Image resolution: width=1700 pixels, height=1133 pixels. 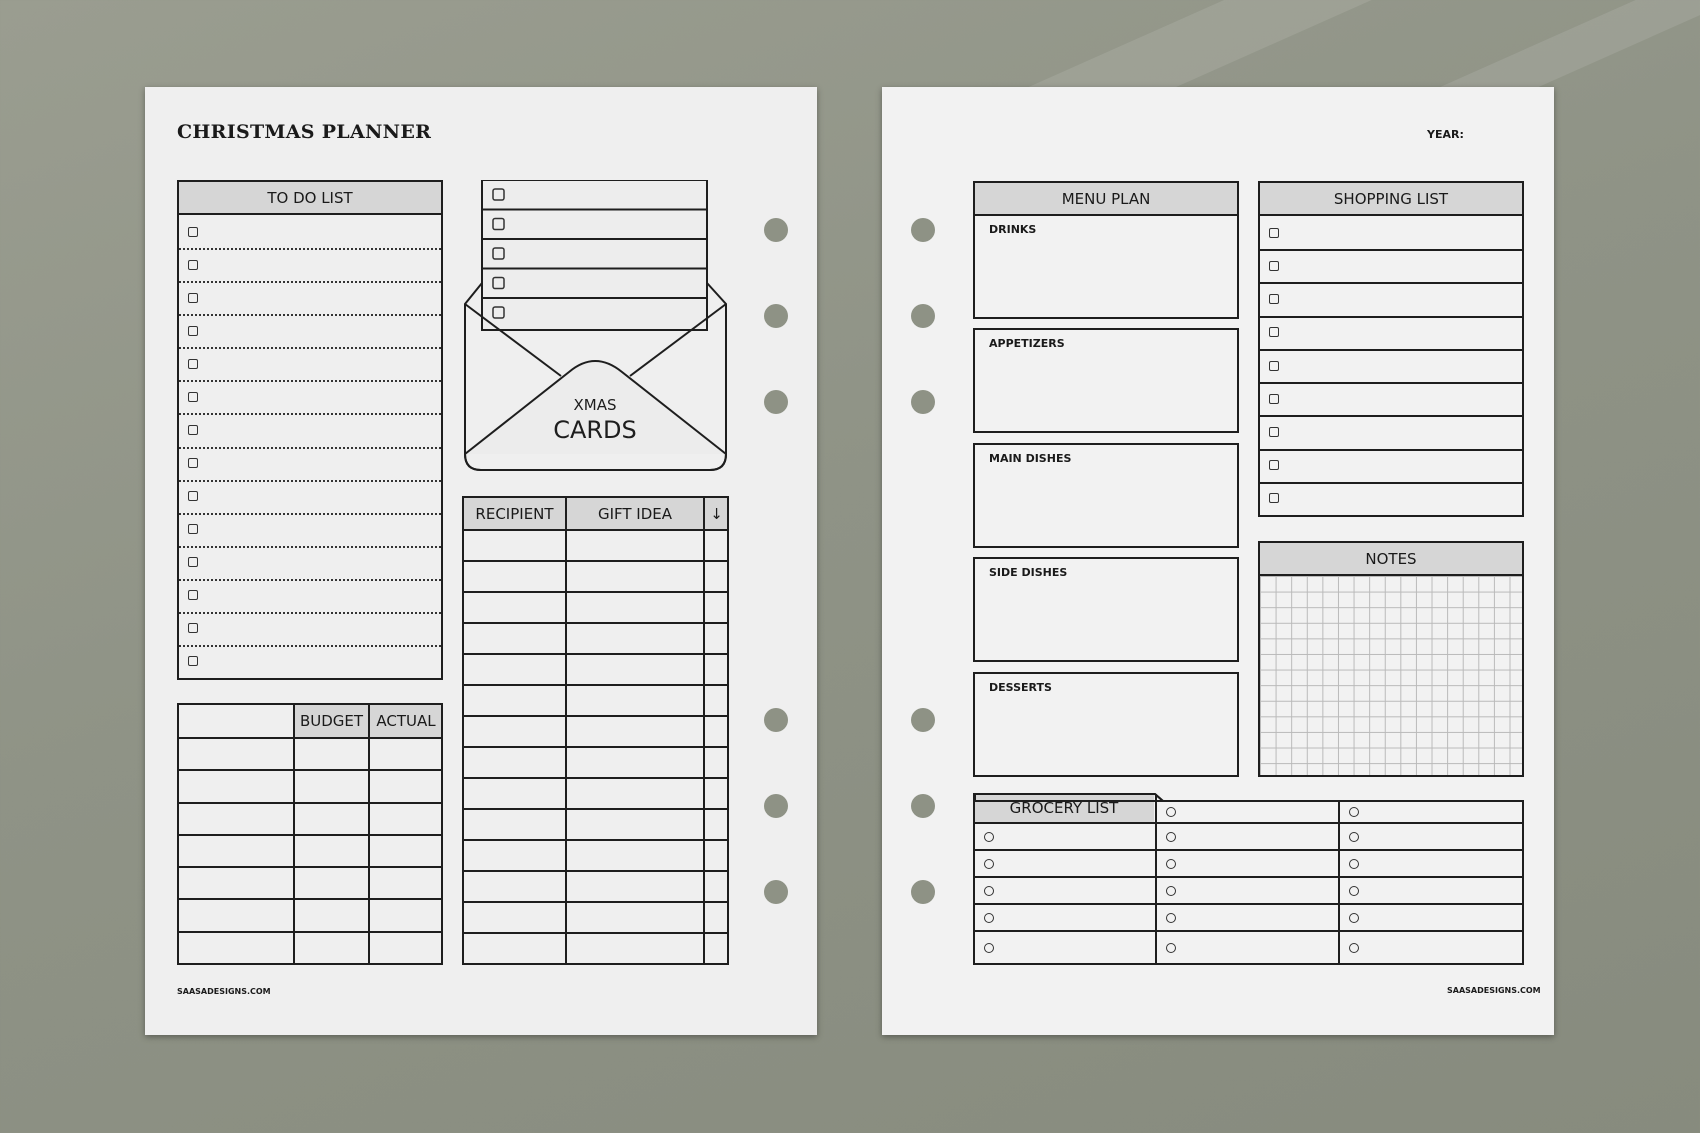 I want to click on shopping-header: SHOPPING LIST, so click(x=1391, y=199).